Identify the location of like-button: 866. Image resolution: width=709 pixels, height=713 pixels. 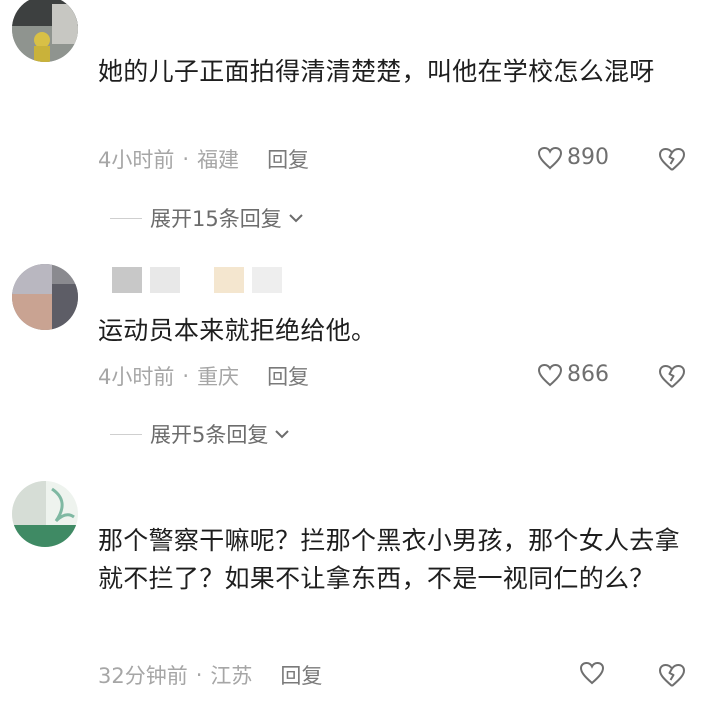
(573, 374).